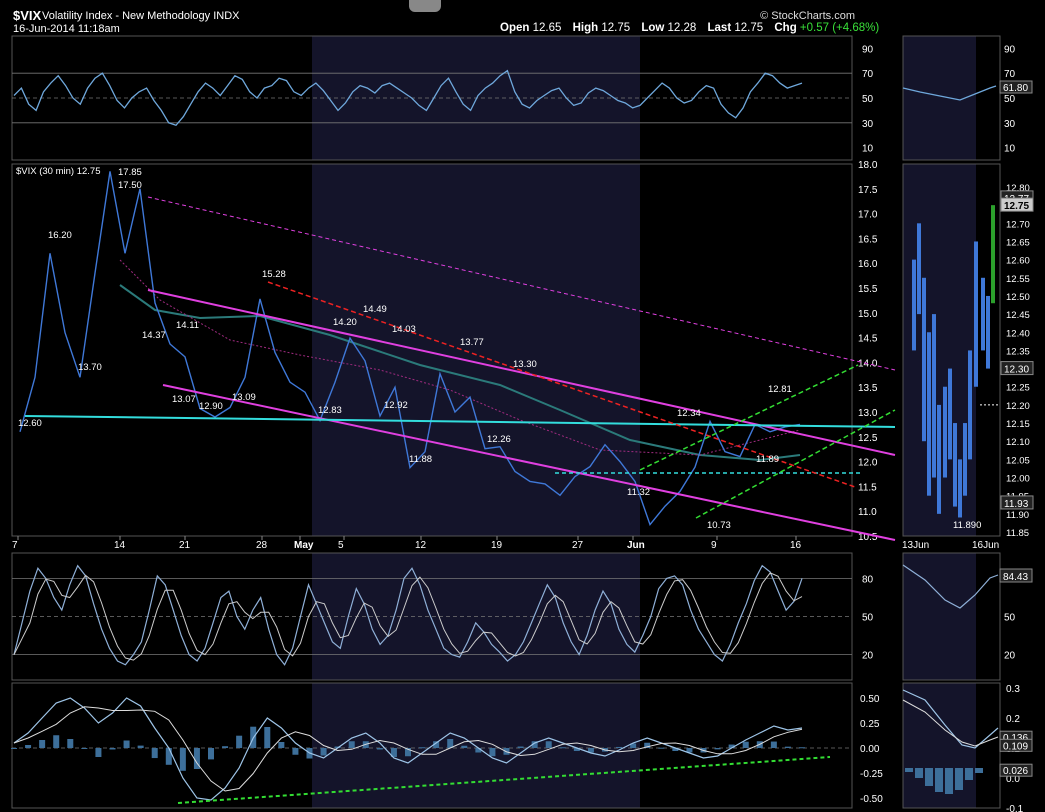 The height and width of the screenshot is (812, 1045). What do you see at coordinates (988, 98) in the screenshot?
I see `rsi-side-dark` at bounding box center [988, 98].